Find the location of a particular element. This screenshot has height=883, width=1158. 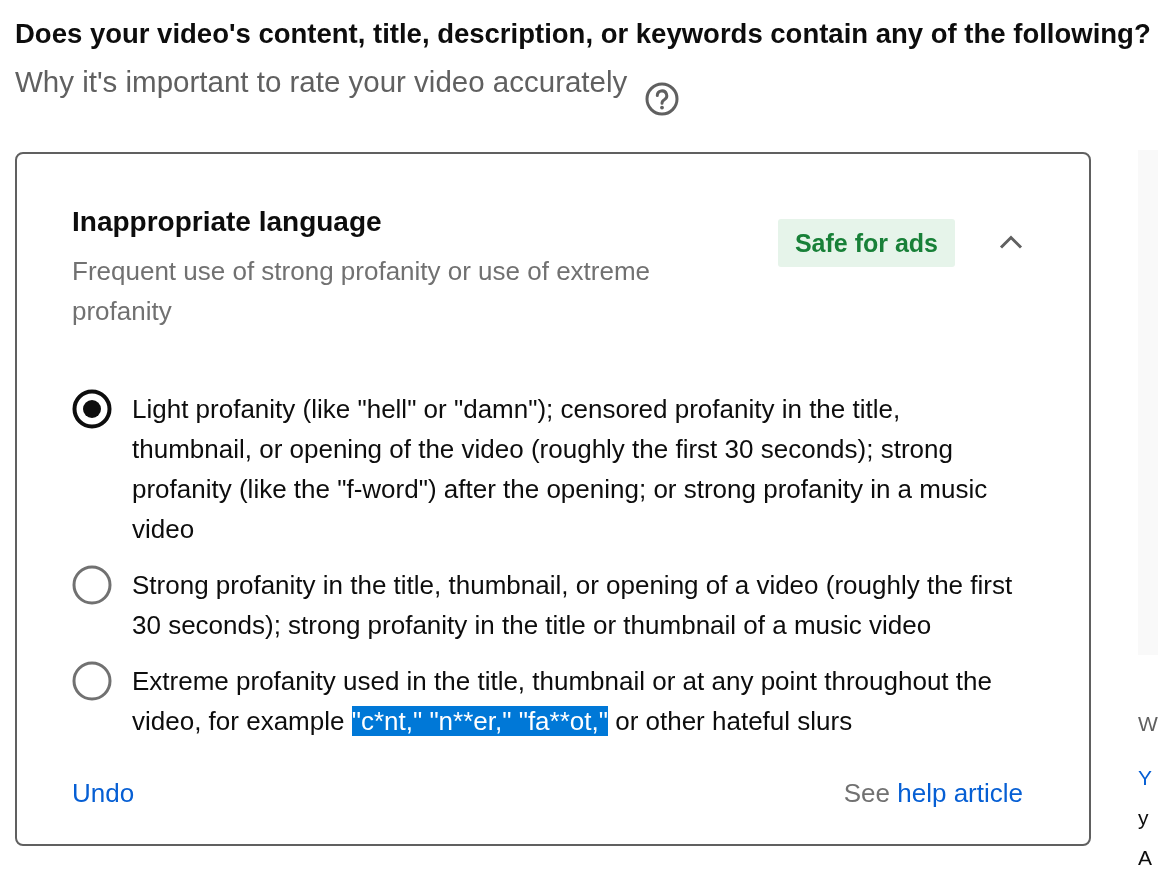

side-label: W is located at coordinates (1148, 724).